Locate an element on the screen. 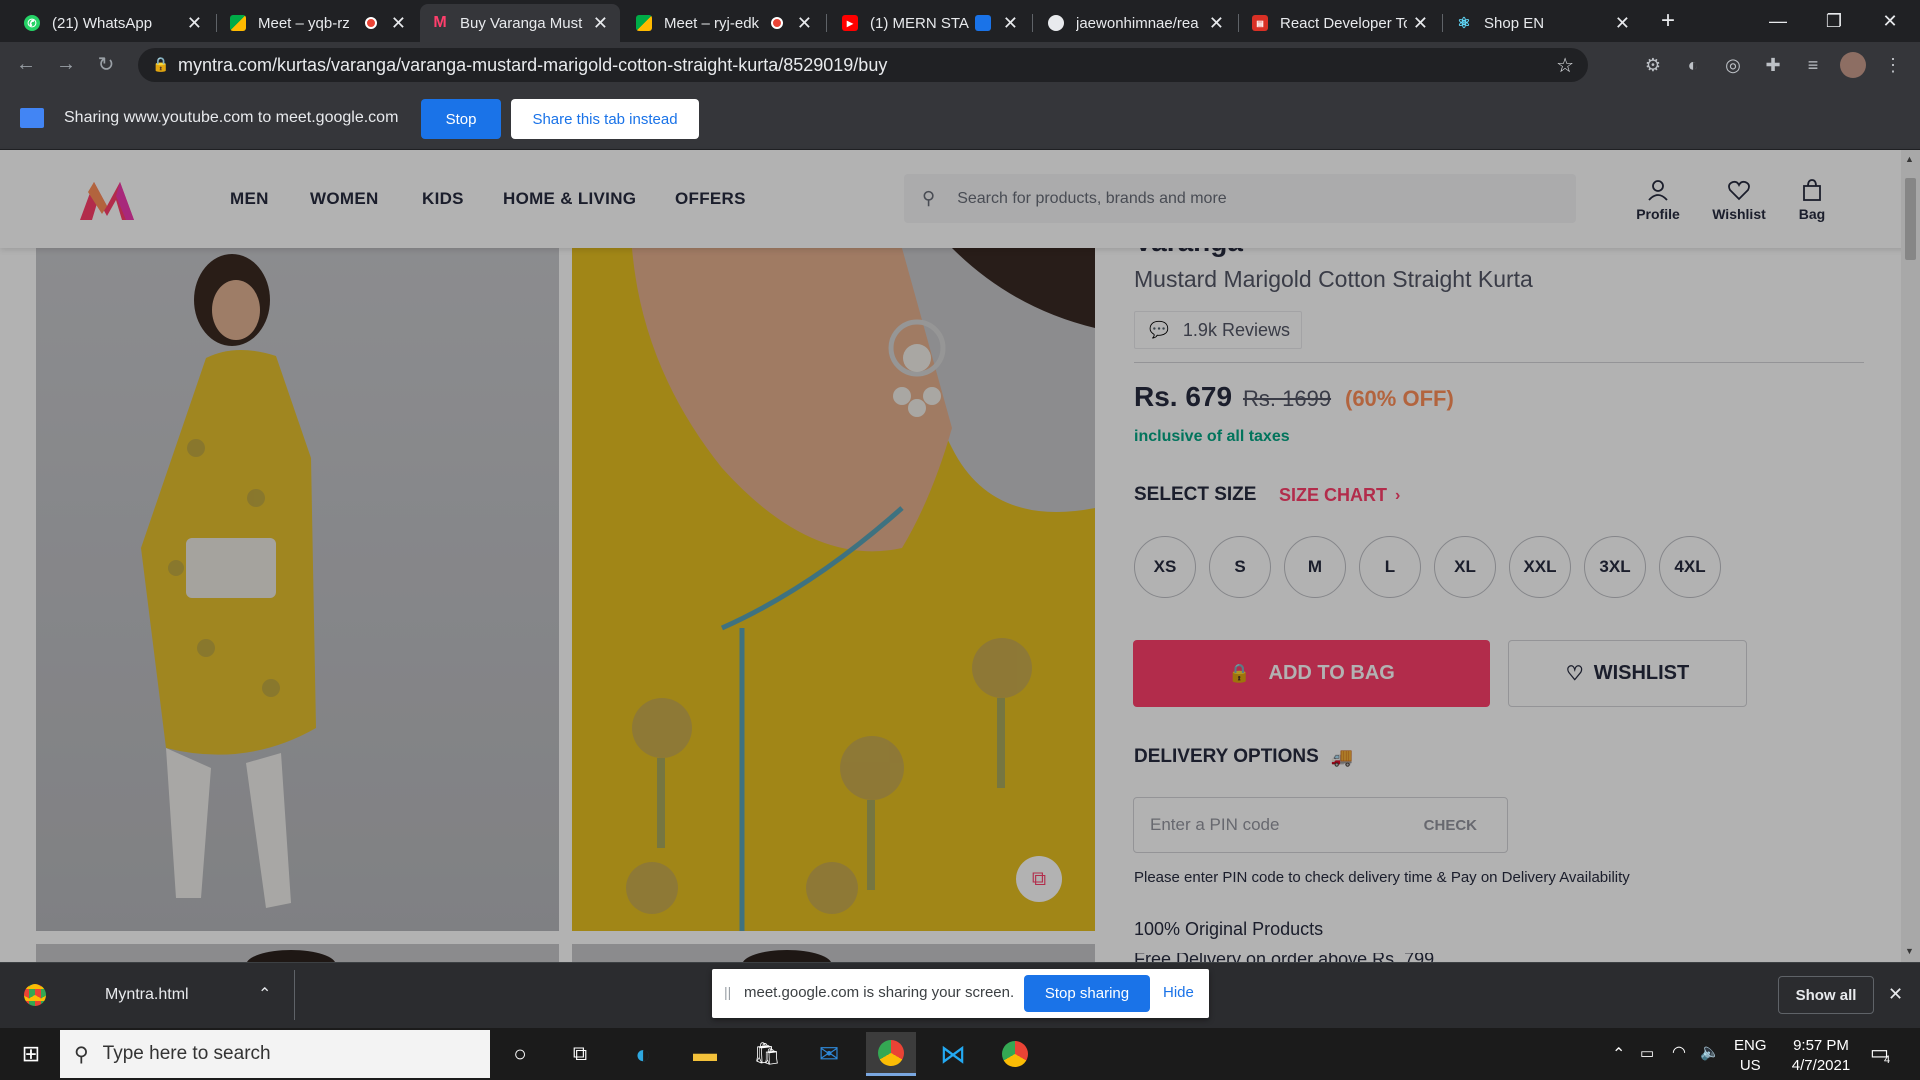  size-button-m: M is located at coordinates (1315, 567).